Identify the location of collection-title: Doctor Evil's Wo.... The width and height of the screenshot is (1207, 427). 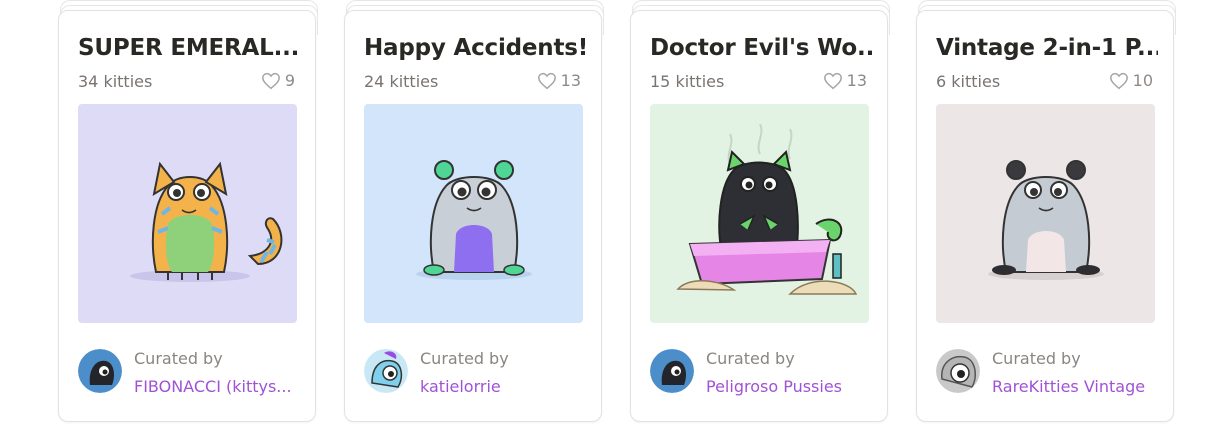
(761, 48).